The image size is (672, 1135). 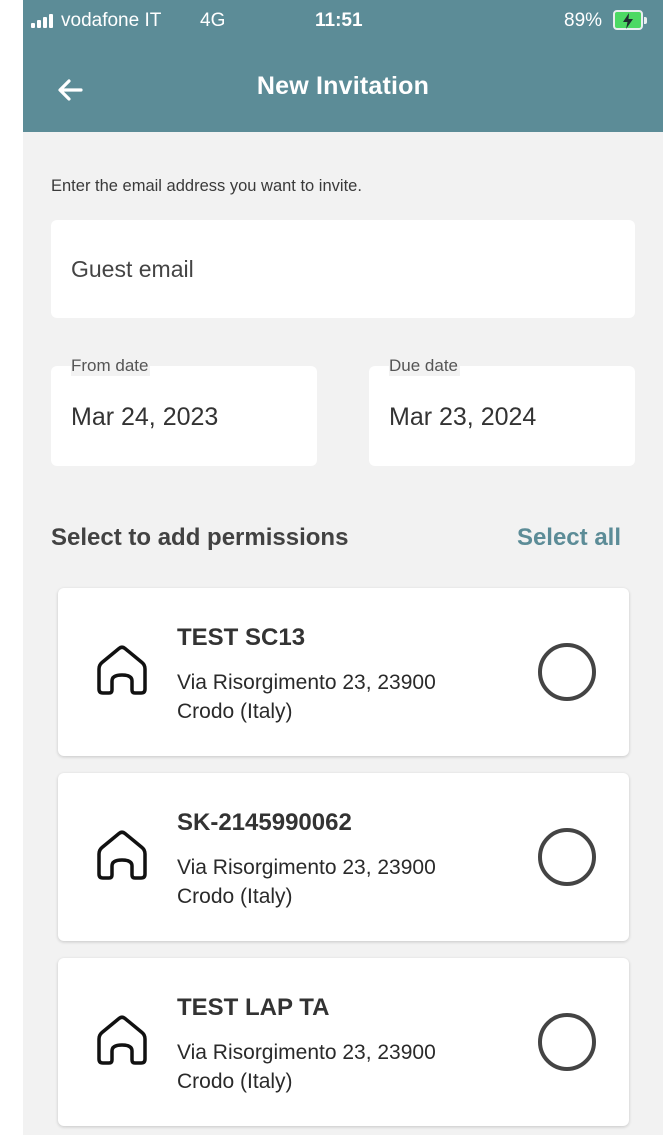 What do you see at coordinates (343, 86) in the screenshot?
I see `page-title: New Invitation` at bounding box center [343, 86].